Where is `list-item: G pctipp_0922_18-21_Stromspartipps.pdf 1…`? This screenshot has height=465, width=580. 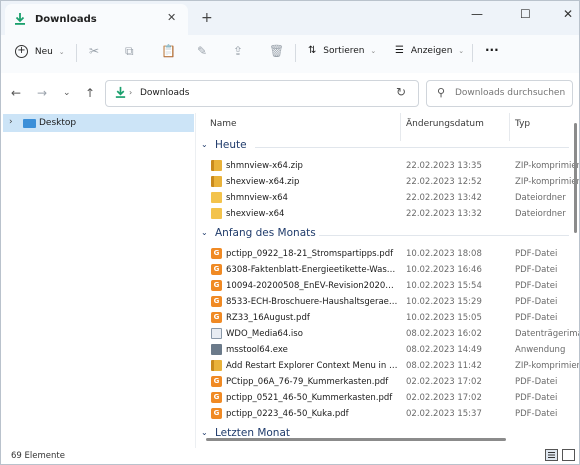
list-item: G pctipp_0922_18-21_Stromspartipps.pdf 1… is located at coordinates (387, 254).